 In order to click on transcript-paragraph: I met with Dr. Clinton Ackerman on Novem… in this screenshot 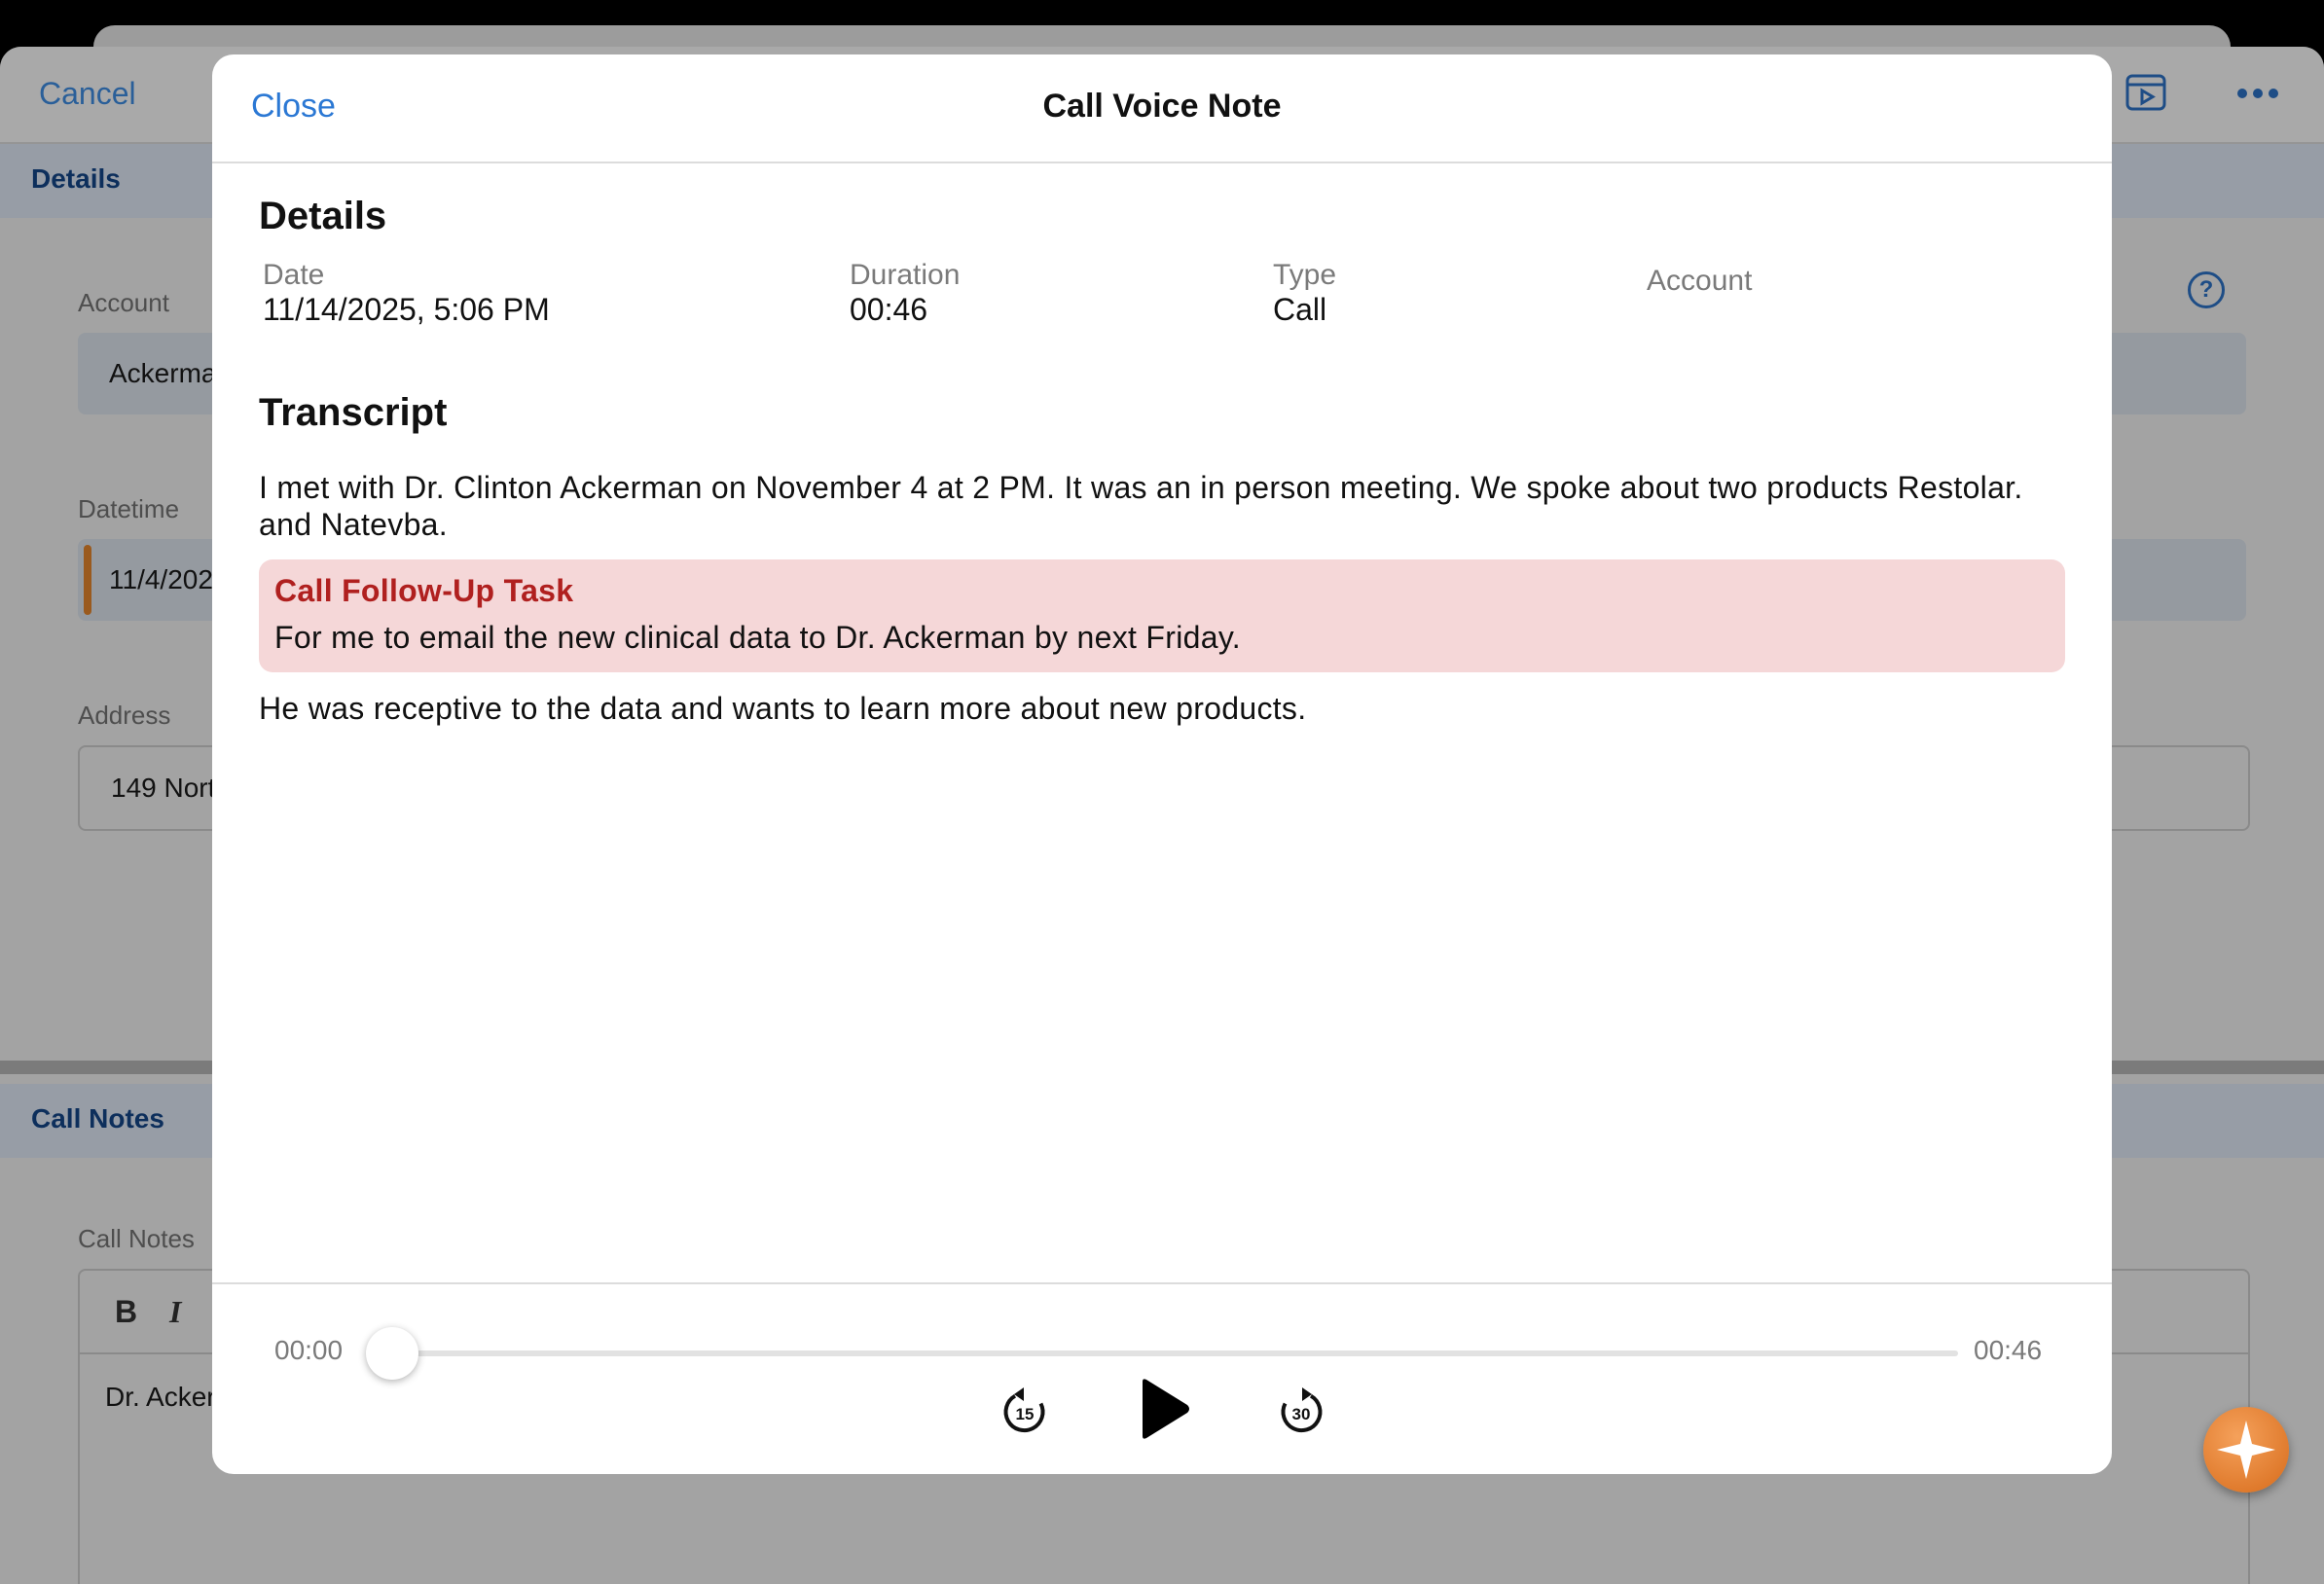, I will do `click(1141, 506)`.